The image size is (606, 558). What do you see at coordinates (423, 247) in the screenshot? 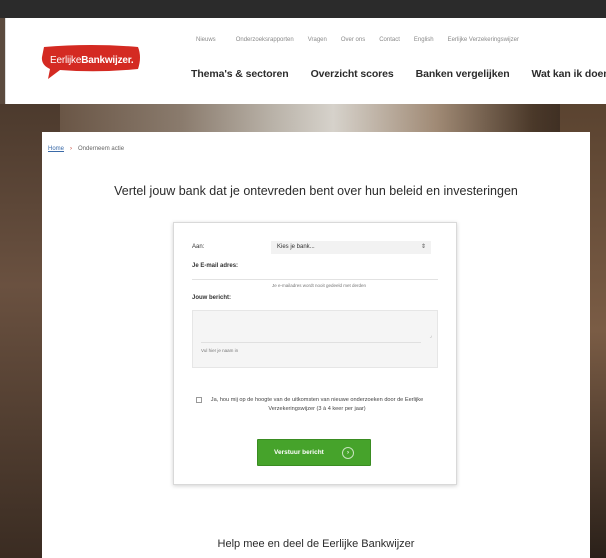
I see `updown-arrow-icon: ⇕` at bounding box center [423, 247].